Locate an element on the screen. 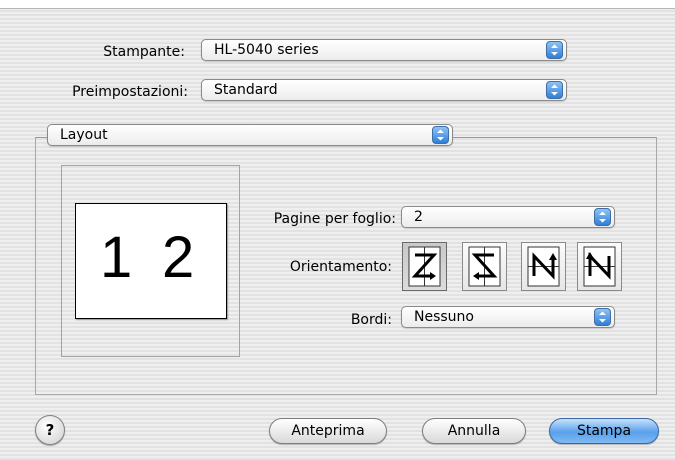  preview-button: Anteprima is located at coordinates (328, 431).